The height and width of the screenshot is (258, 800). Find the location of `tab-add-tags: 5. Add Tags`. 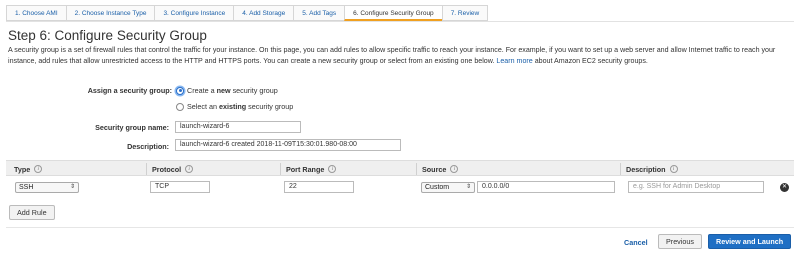

tab-add-tags: 5. Add Tags is located at coordinates (319, 13).